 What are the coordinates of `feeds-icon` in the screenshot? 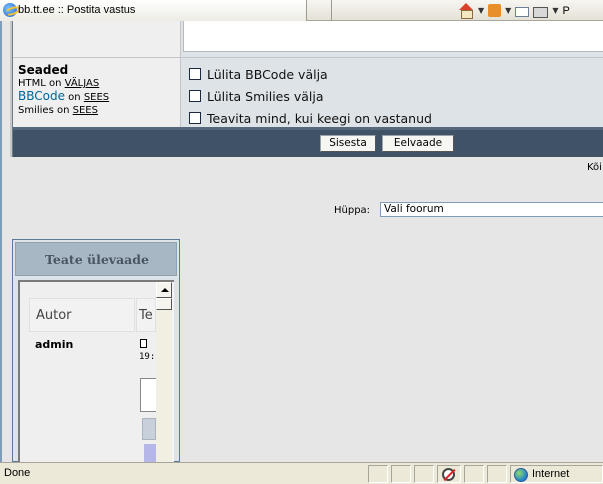 It's located at (495, 10).